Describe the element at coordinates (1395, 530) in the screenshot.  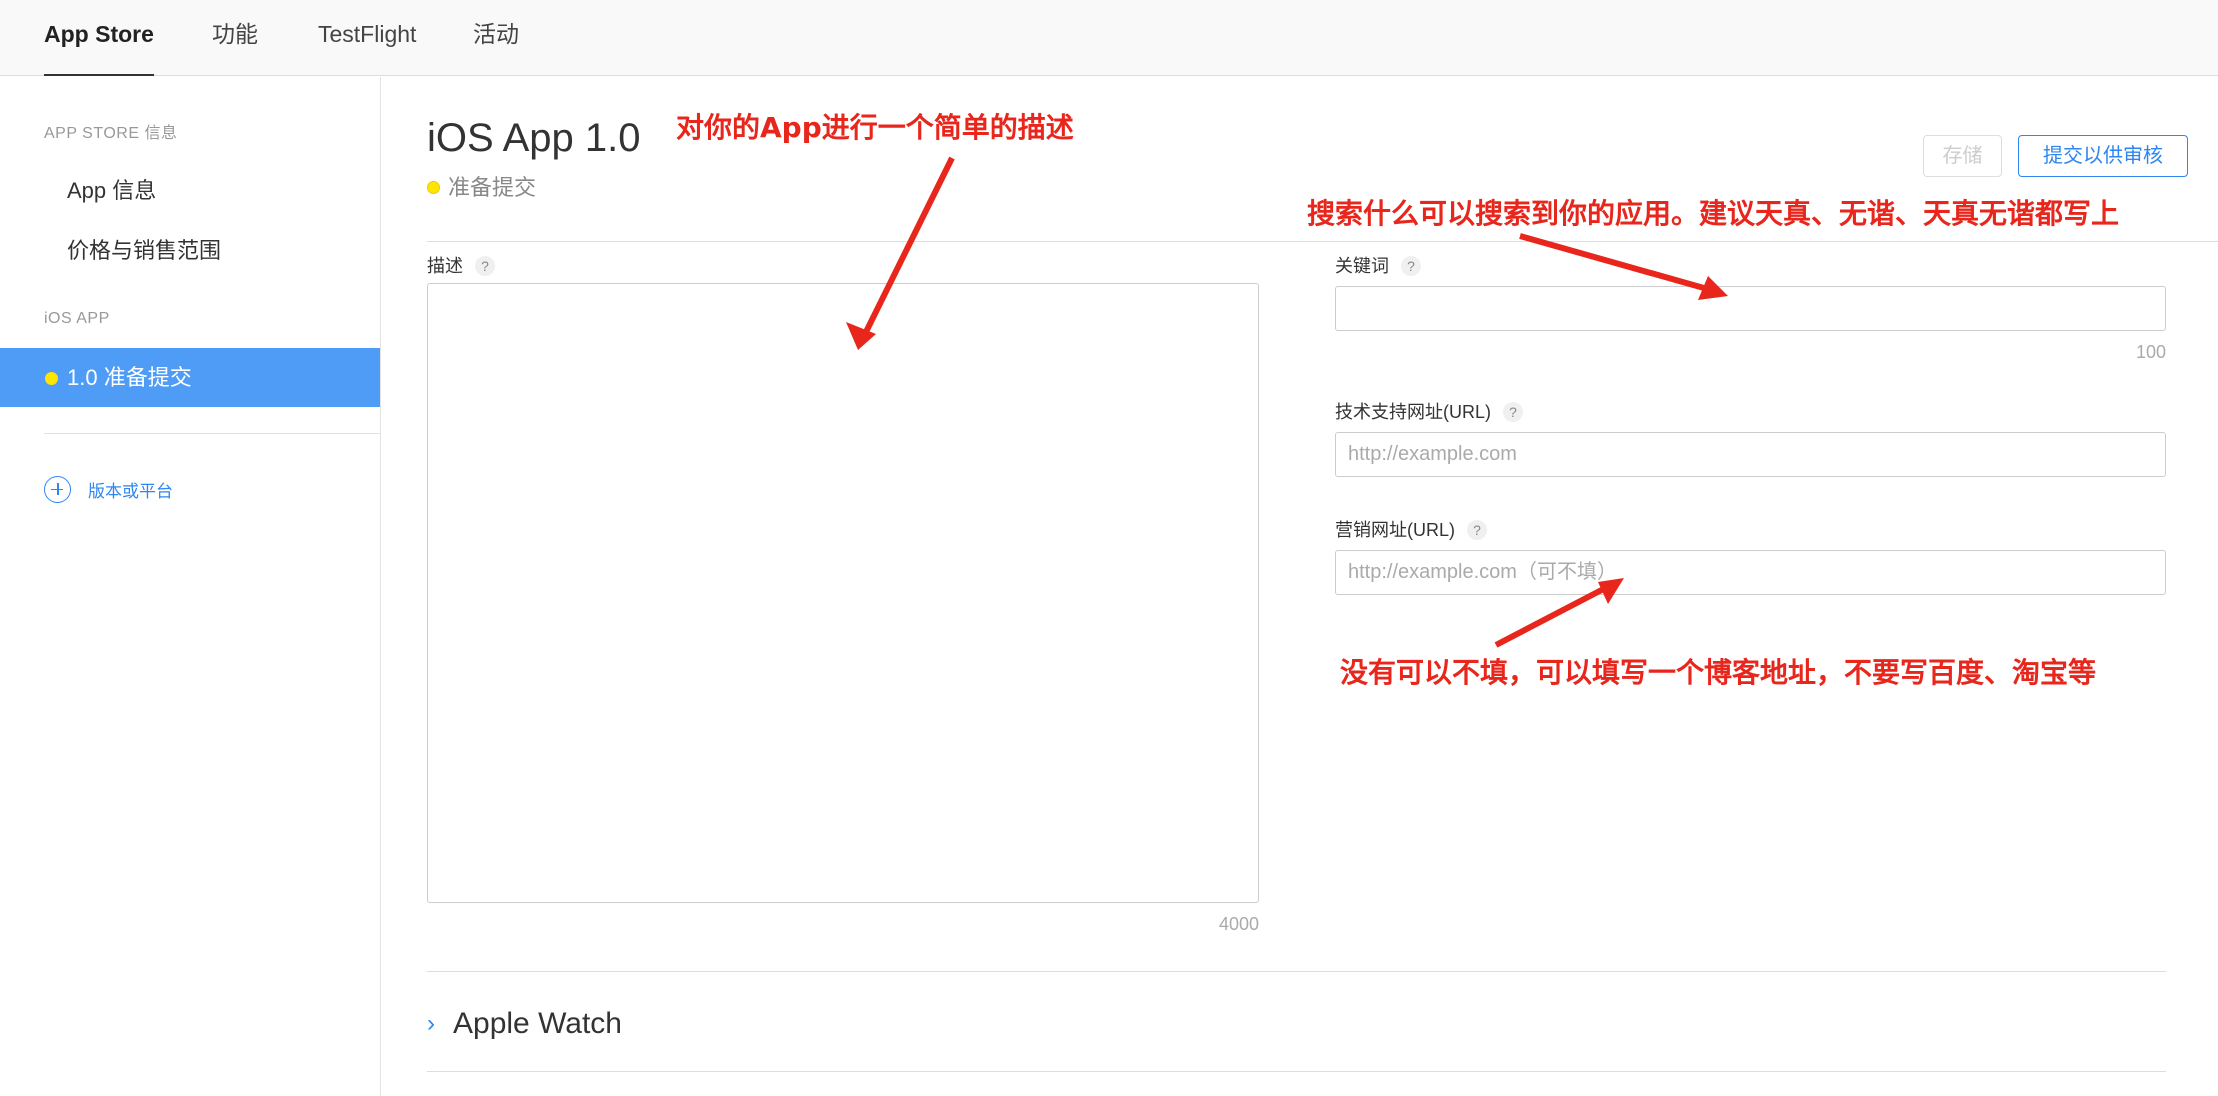
I see `marketing-url-label-text: 营销网址(URL)` at that location.